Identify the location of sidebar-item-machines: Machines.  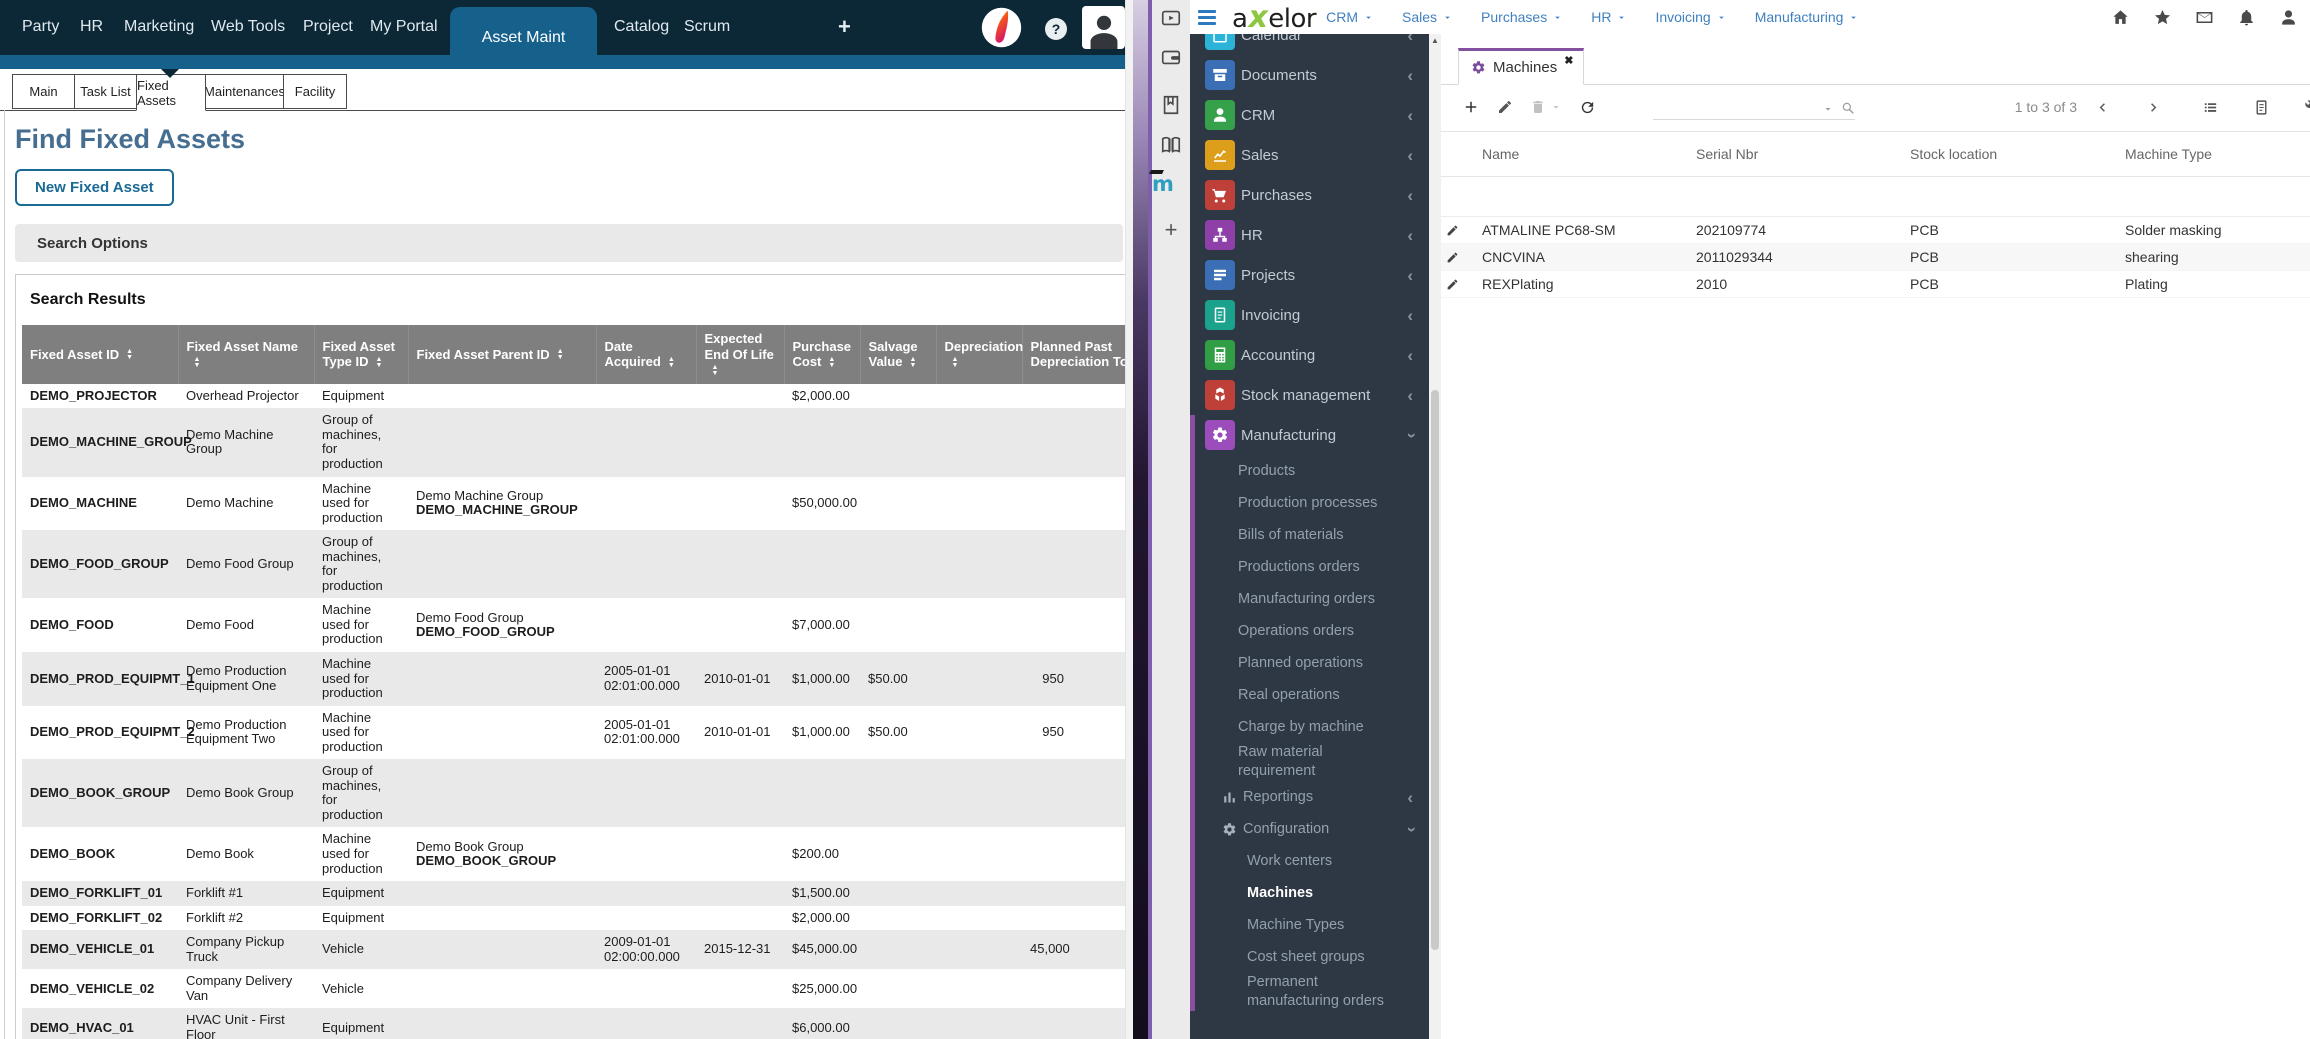
(1312, 893).